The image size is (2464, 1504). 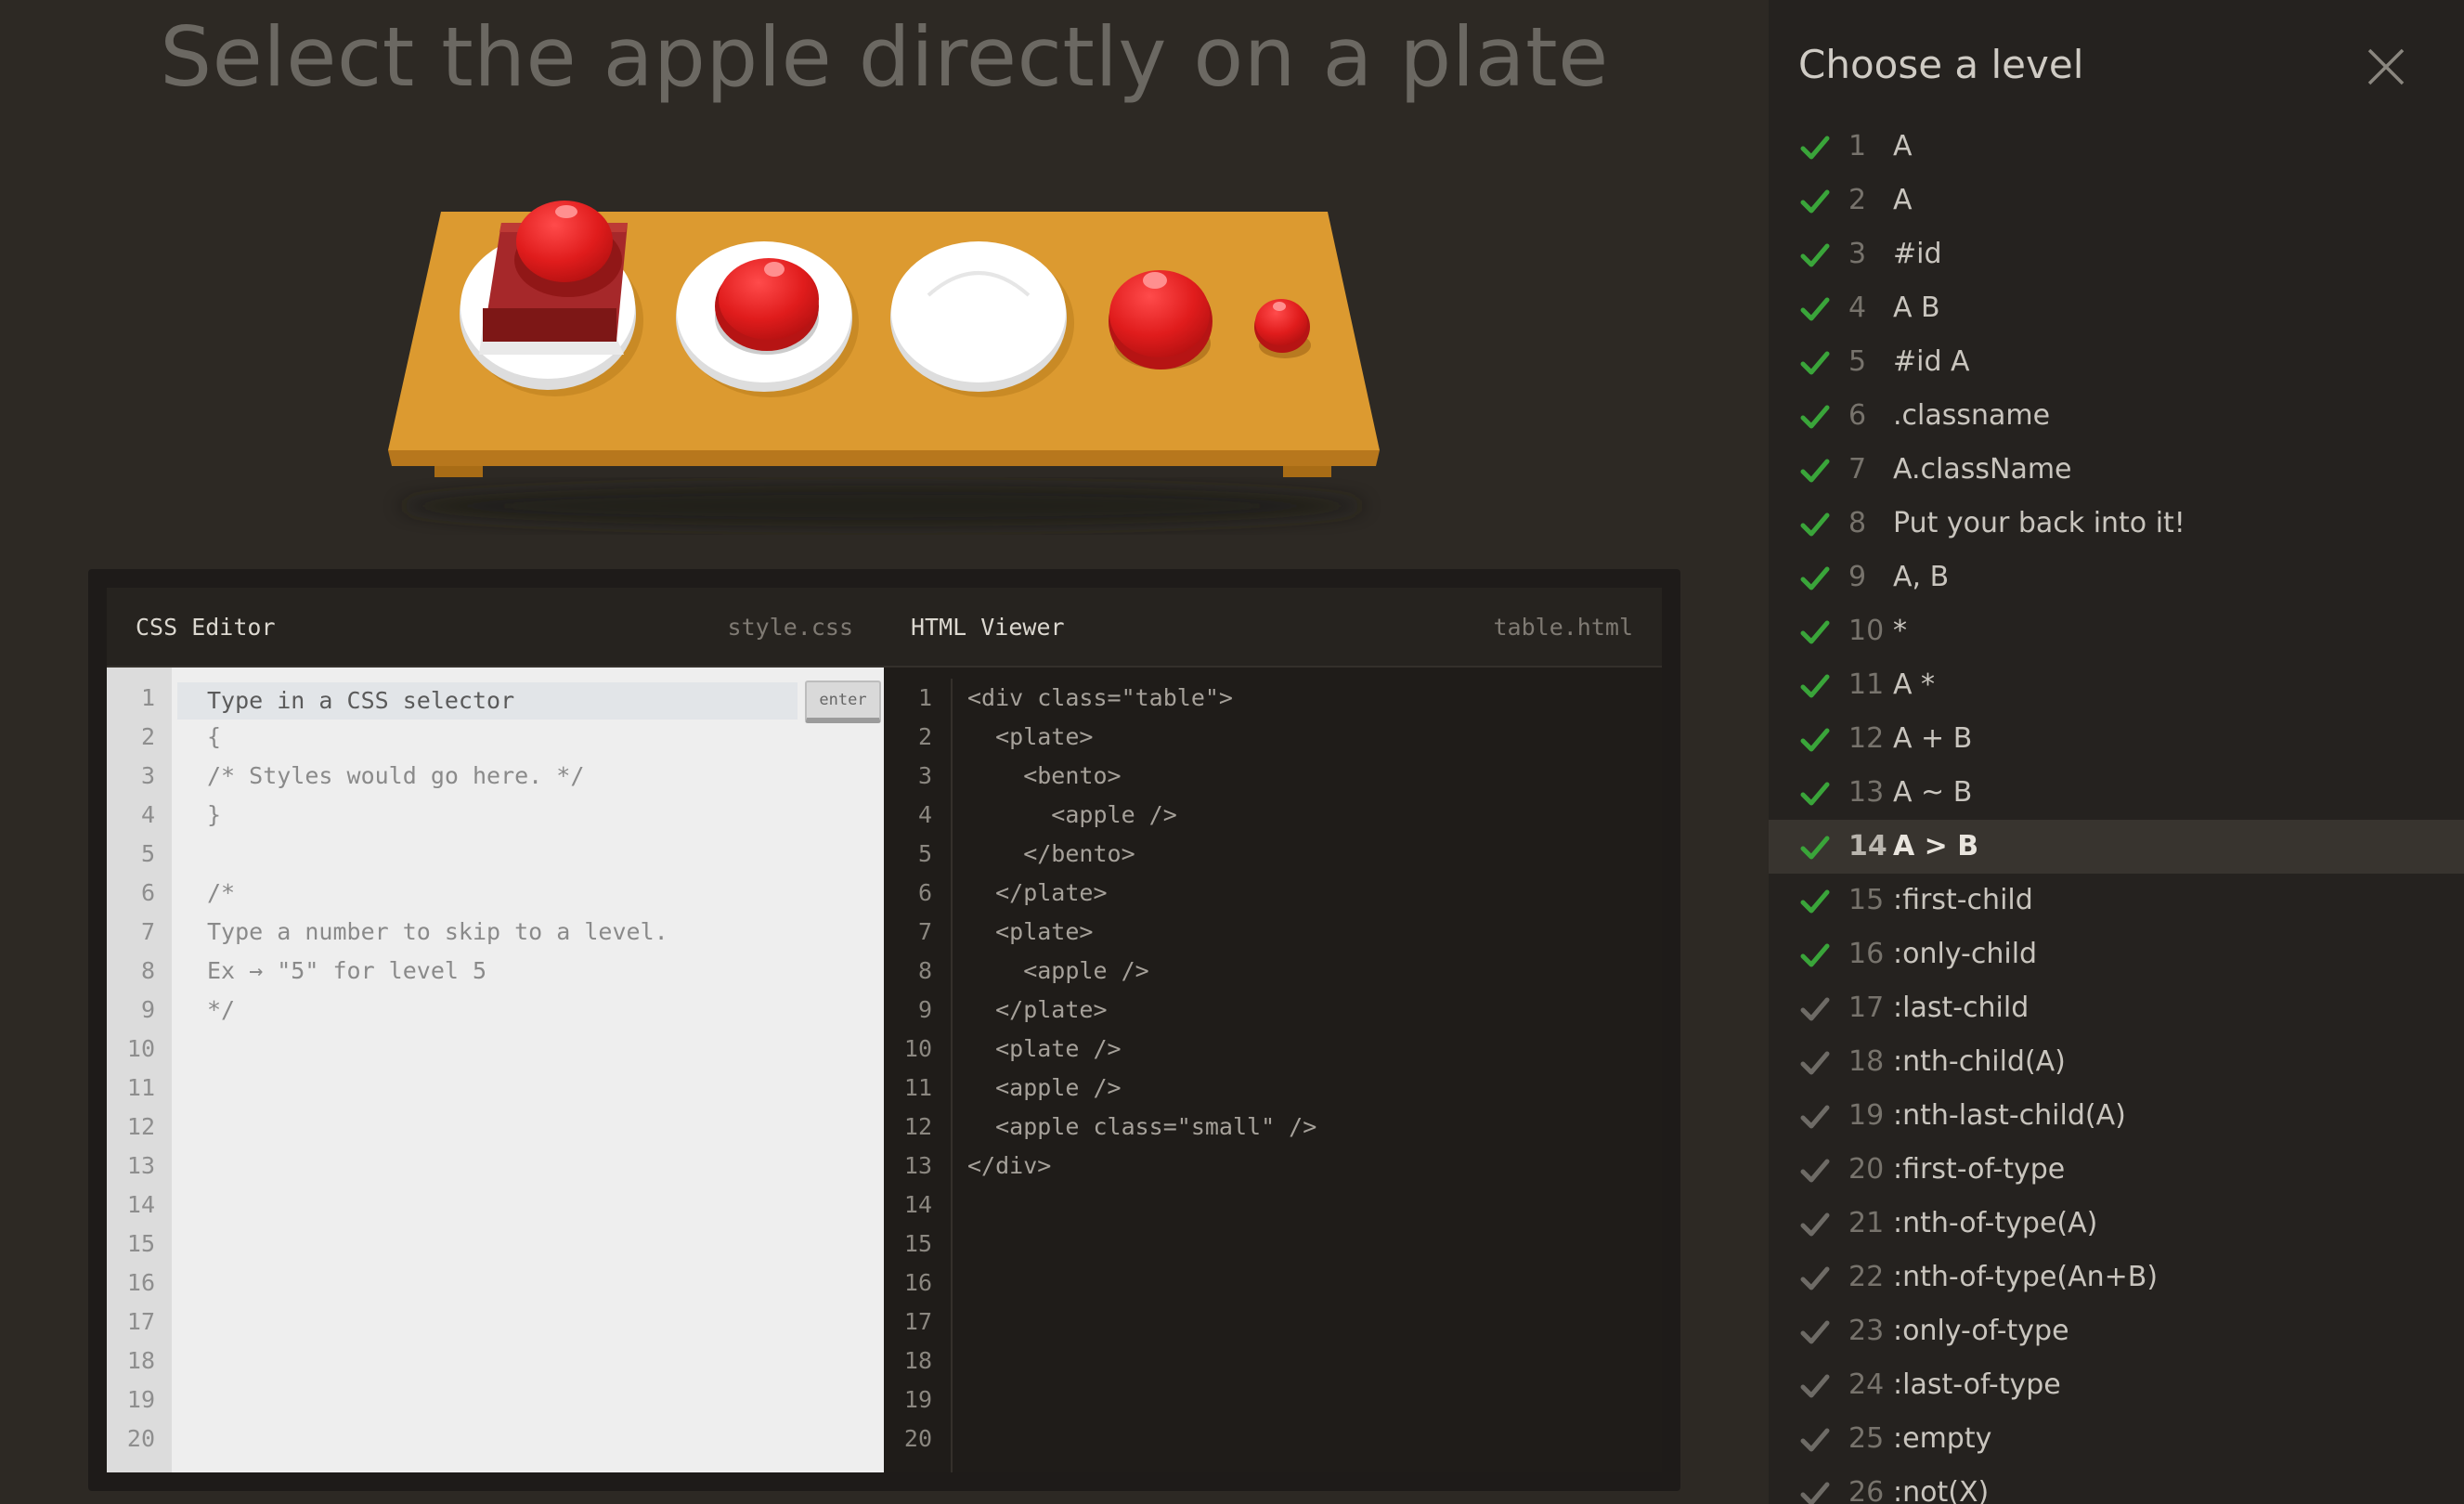 What do you see at coordinates (1307, 1166) in the screenshot?
I see `html-code-line: </div>` at bounding box center [1307, 1166].